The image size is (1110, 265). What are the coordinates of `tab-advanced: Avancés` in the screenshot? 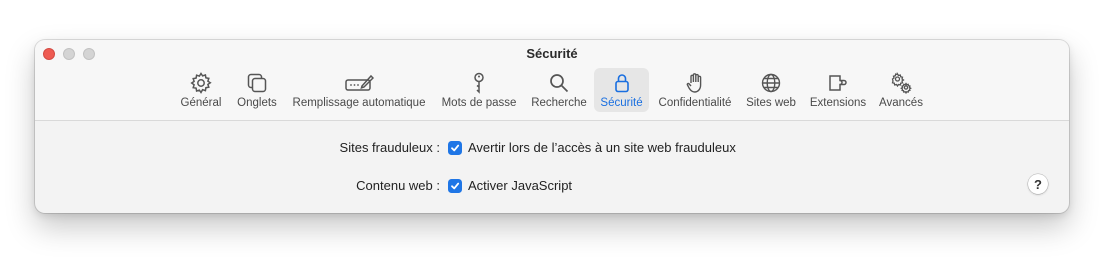 It's located at (901, 90).